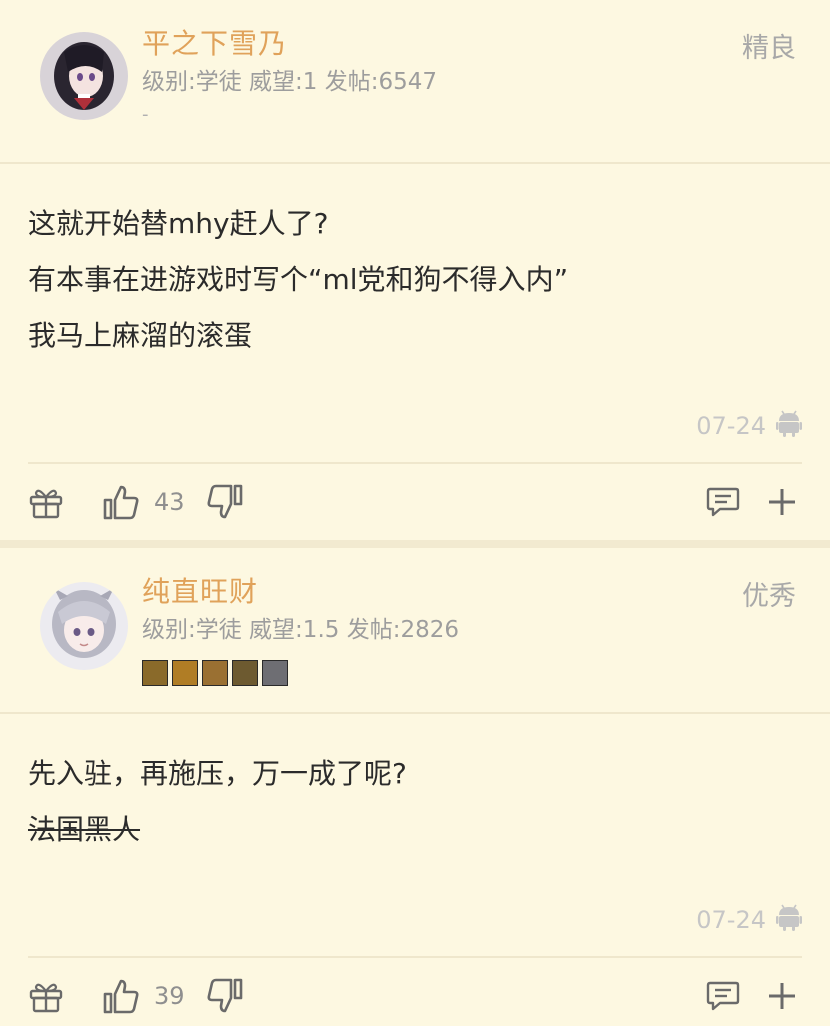  What do you see at coordinates (298, 279) in the screenshot?
I see `content-line: 有本事在进游戏时写个“ml党和狗不得入内”` at bounding box center [298, 279].